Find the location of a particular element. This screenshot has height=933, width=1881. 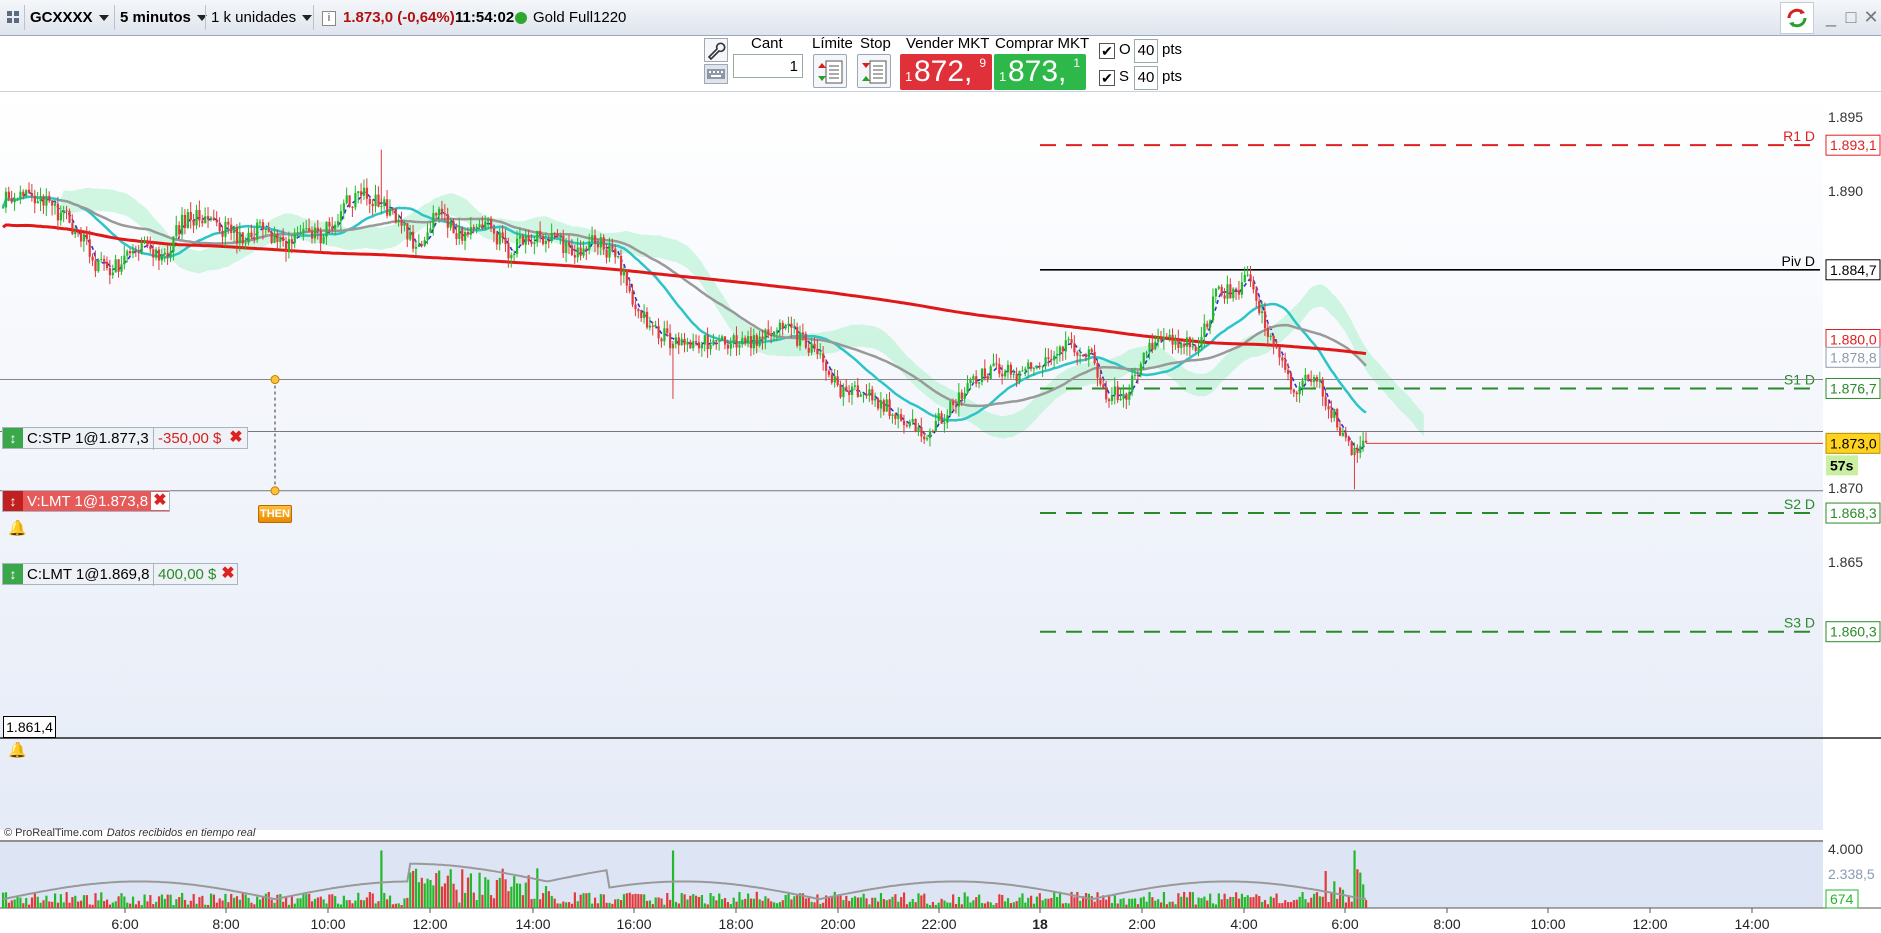

keyboard-icon is located at coordinates (716, 74).